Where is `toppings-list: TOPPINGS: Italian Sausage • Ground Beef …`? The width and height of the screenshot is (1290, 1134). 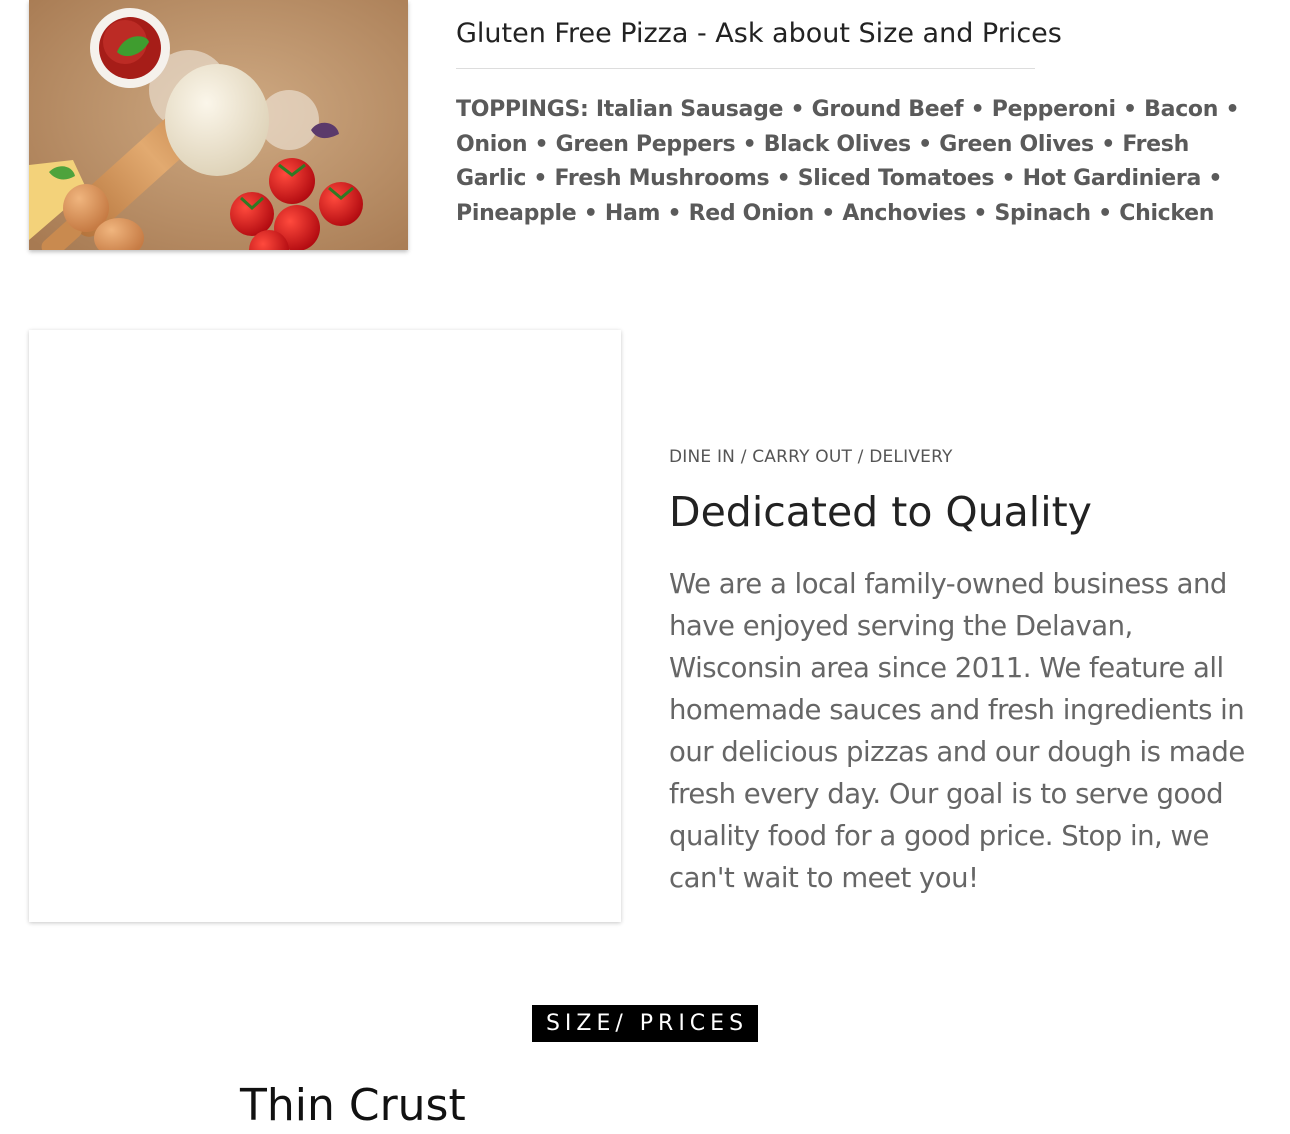 toppings-list: TOPPINGS: Italian Sausage • Ground Beef … is located at coordinates (848, 161).